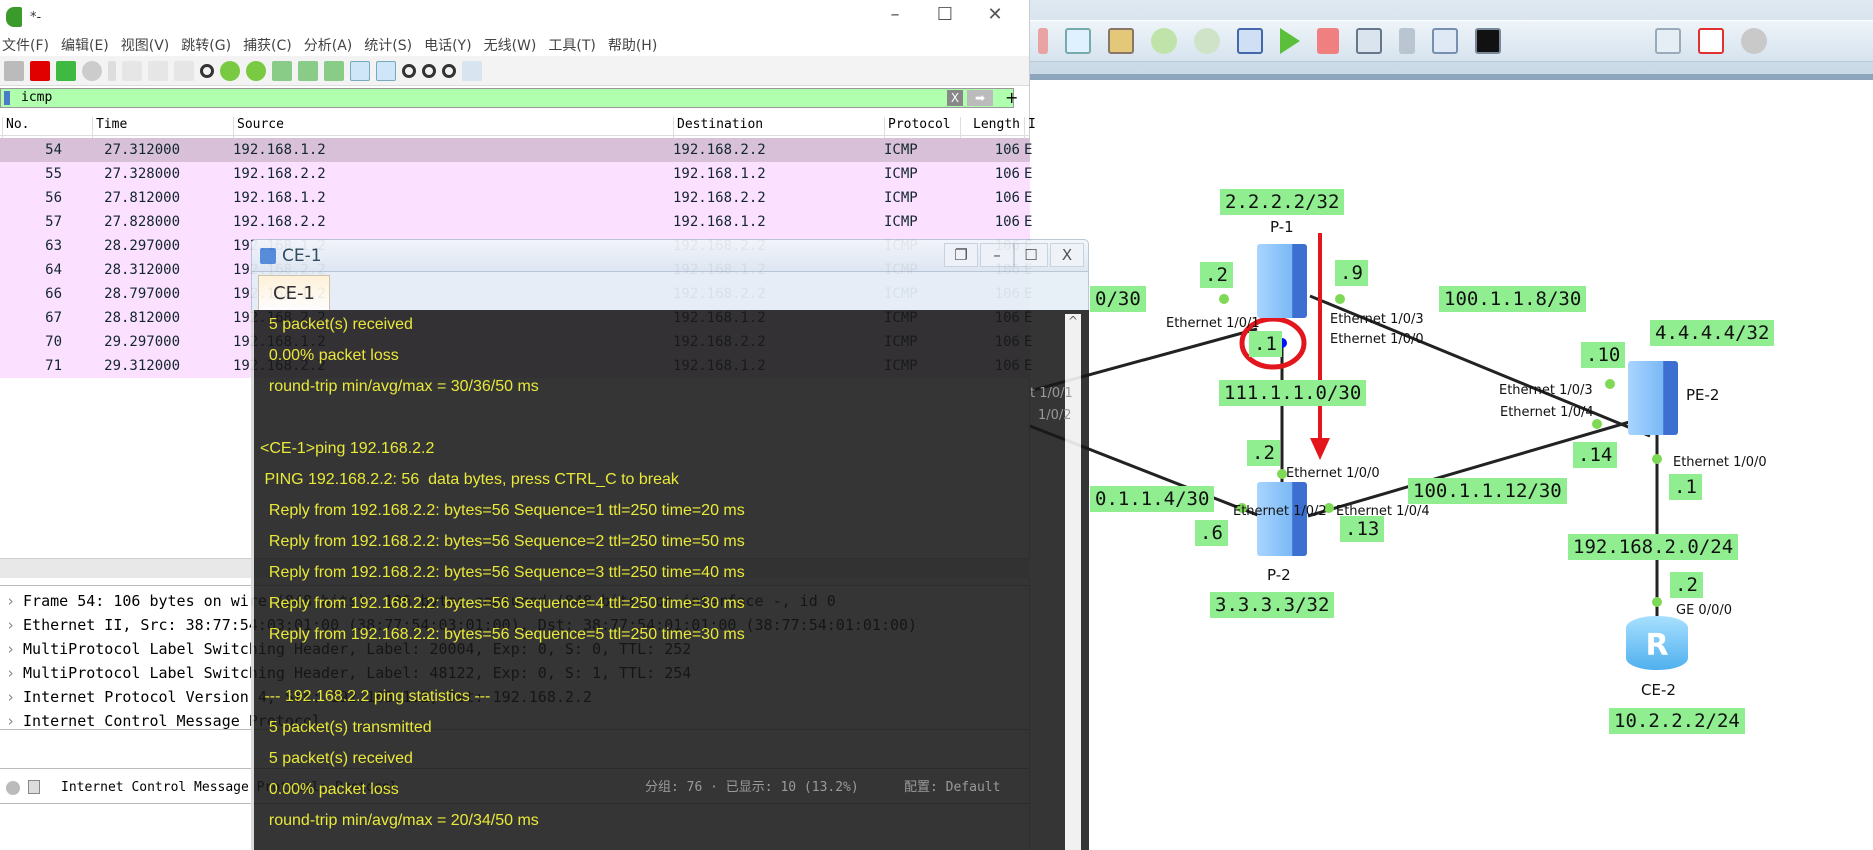 This screenshot has width=1873, height=850. What do you see at coordinates (718, 128) in the screenshot?
I see `column-header: Destination` at bounding box center [718, 128].